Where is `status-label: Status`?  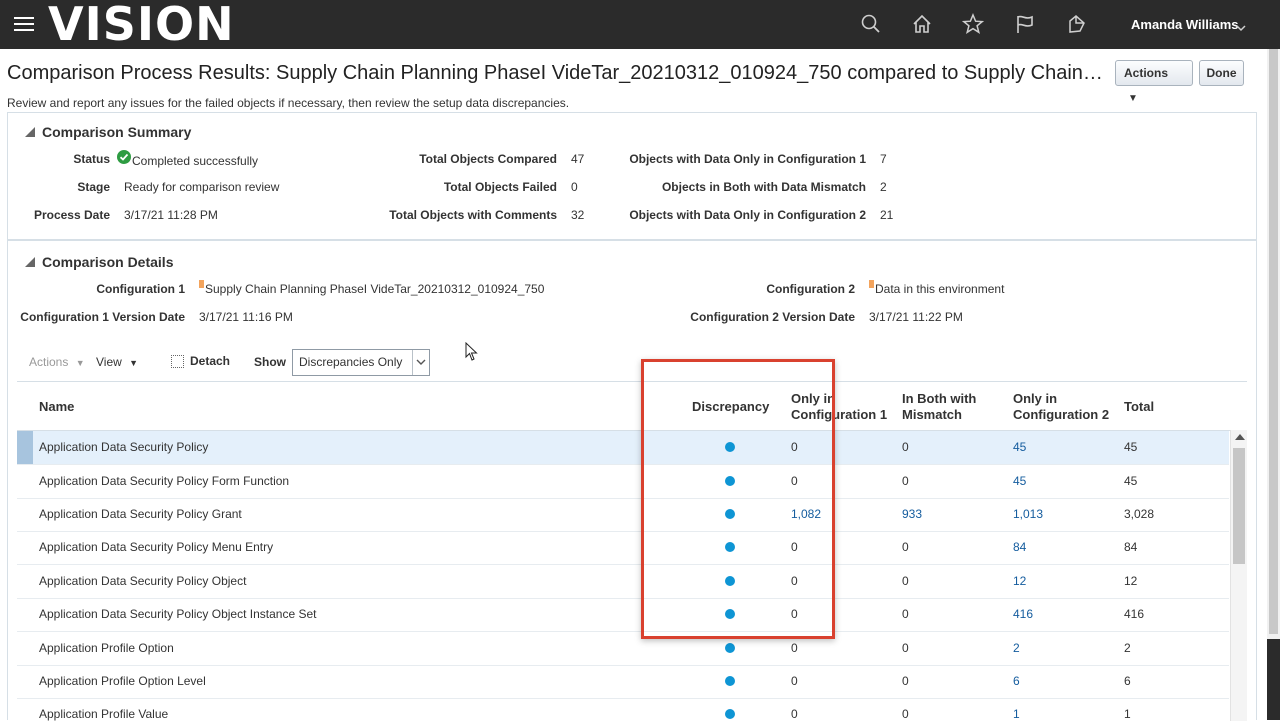 status-label: Status is located at coordinates (91, 159).